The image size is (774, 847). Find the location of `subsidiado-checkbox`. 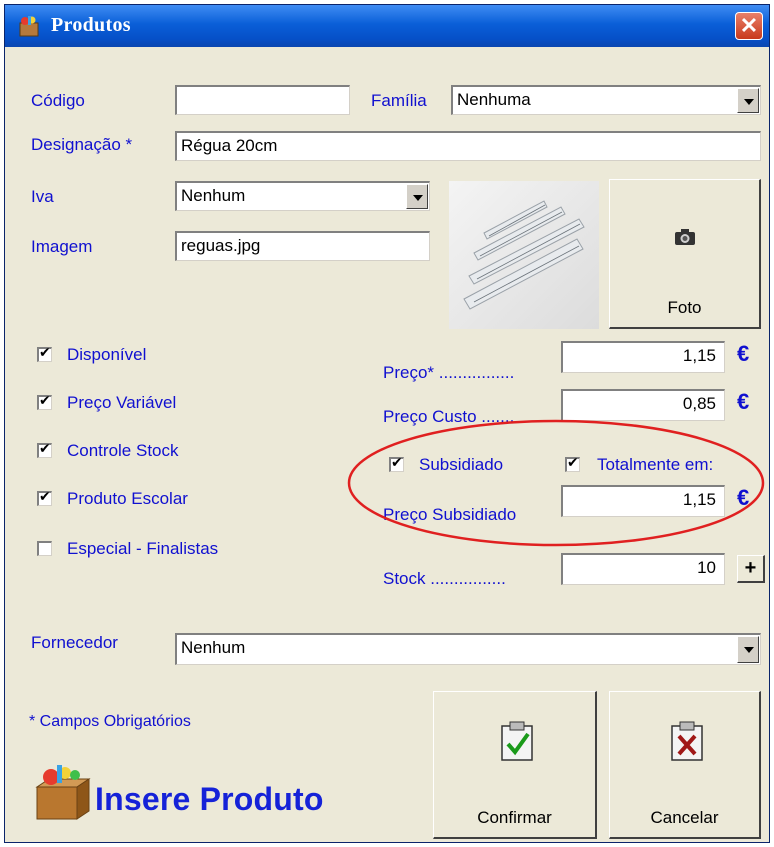

subsidiado-checkbox is located at coordinates (396, 463).